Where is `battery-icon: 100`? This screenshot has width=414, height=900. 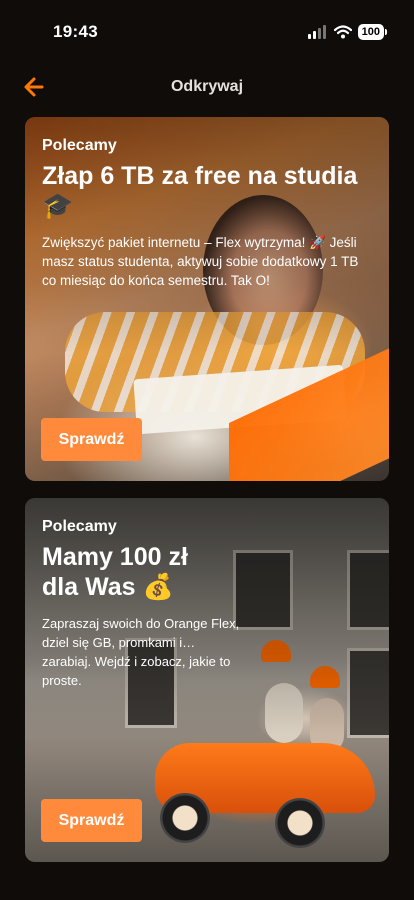 battery-icon: 100 is located at coordinates (372, 32).